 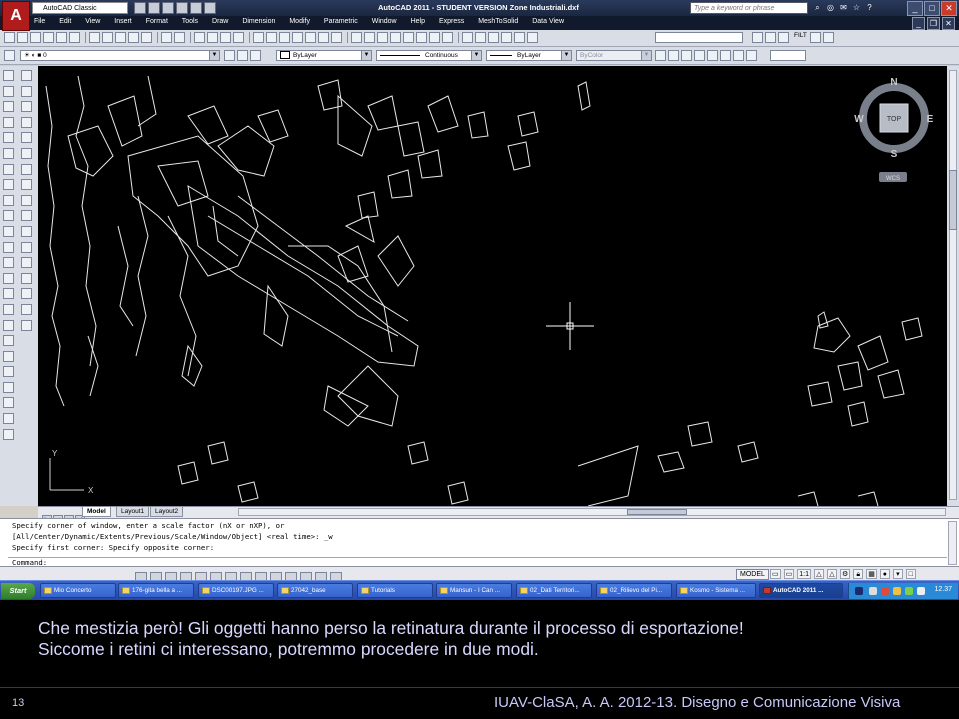 I want to click on menu-window: Window, so click(x=384, y=21).